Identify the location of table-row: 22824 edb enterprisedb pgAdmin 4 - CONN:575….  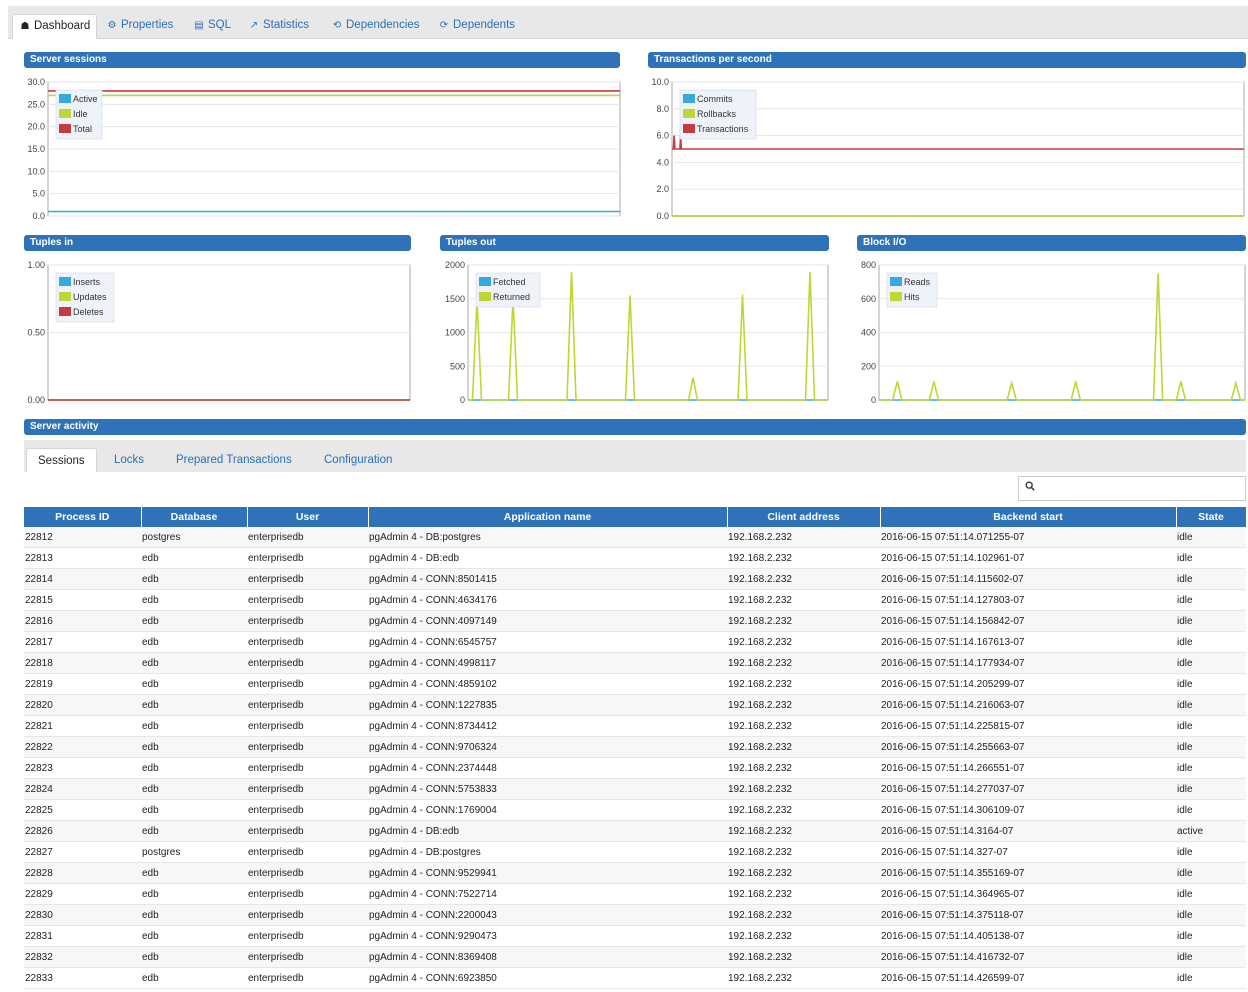
(635, 789).